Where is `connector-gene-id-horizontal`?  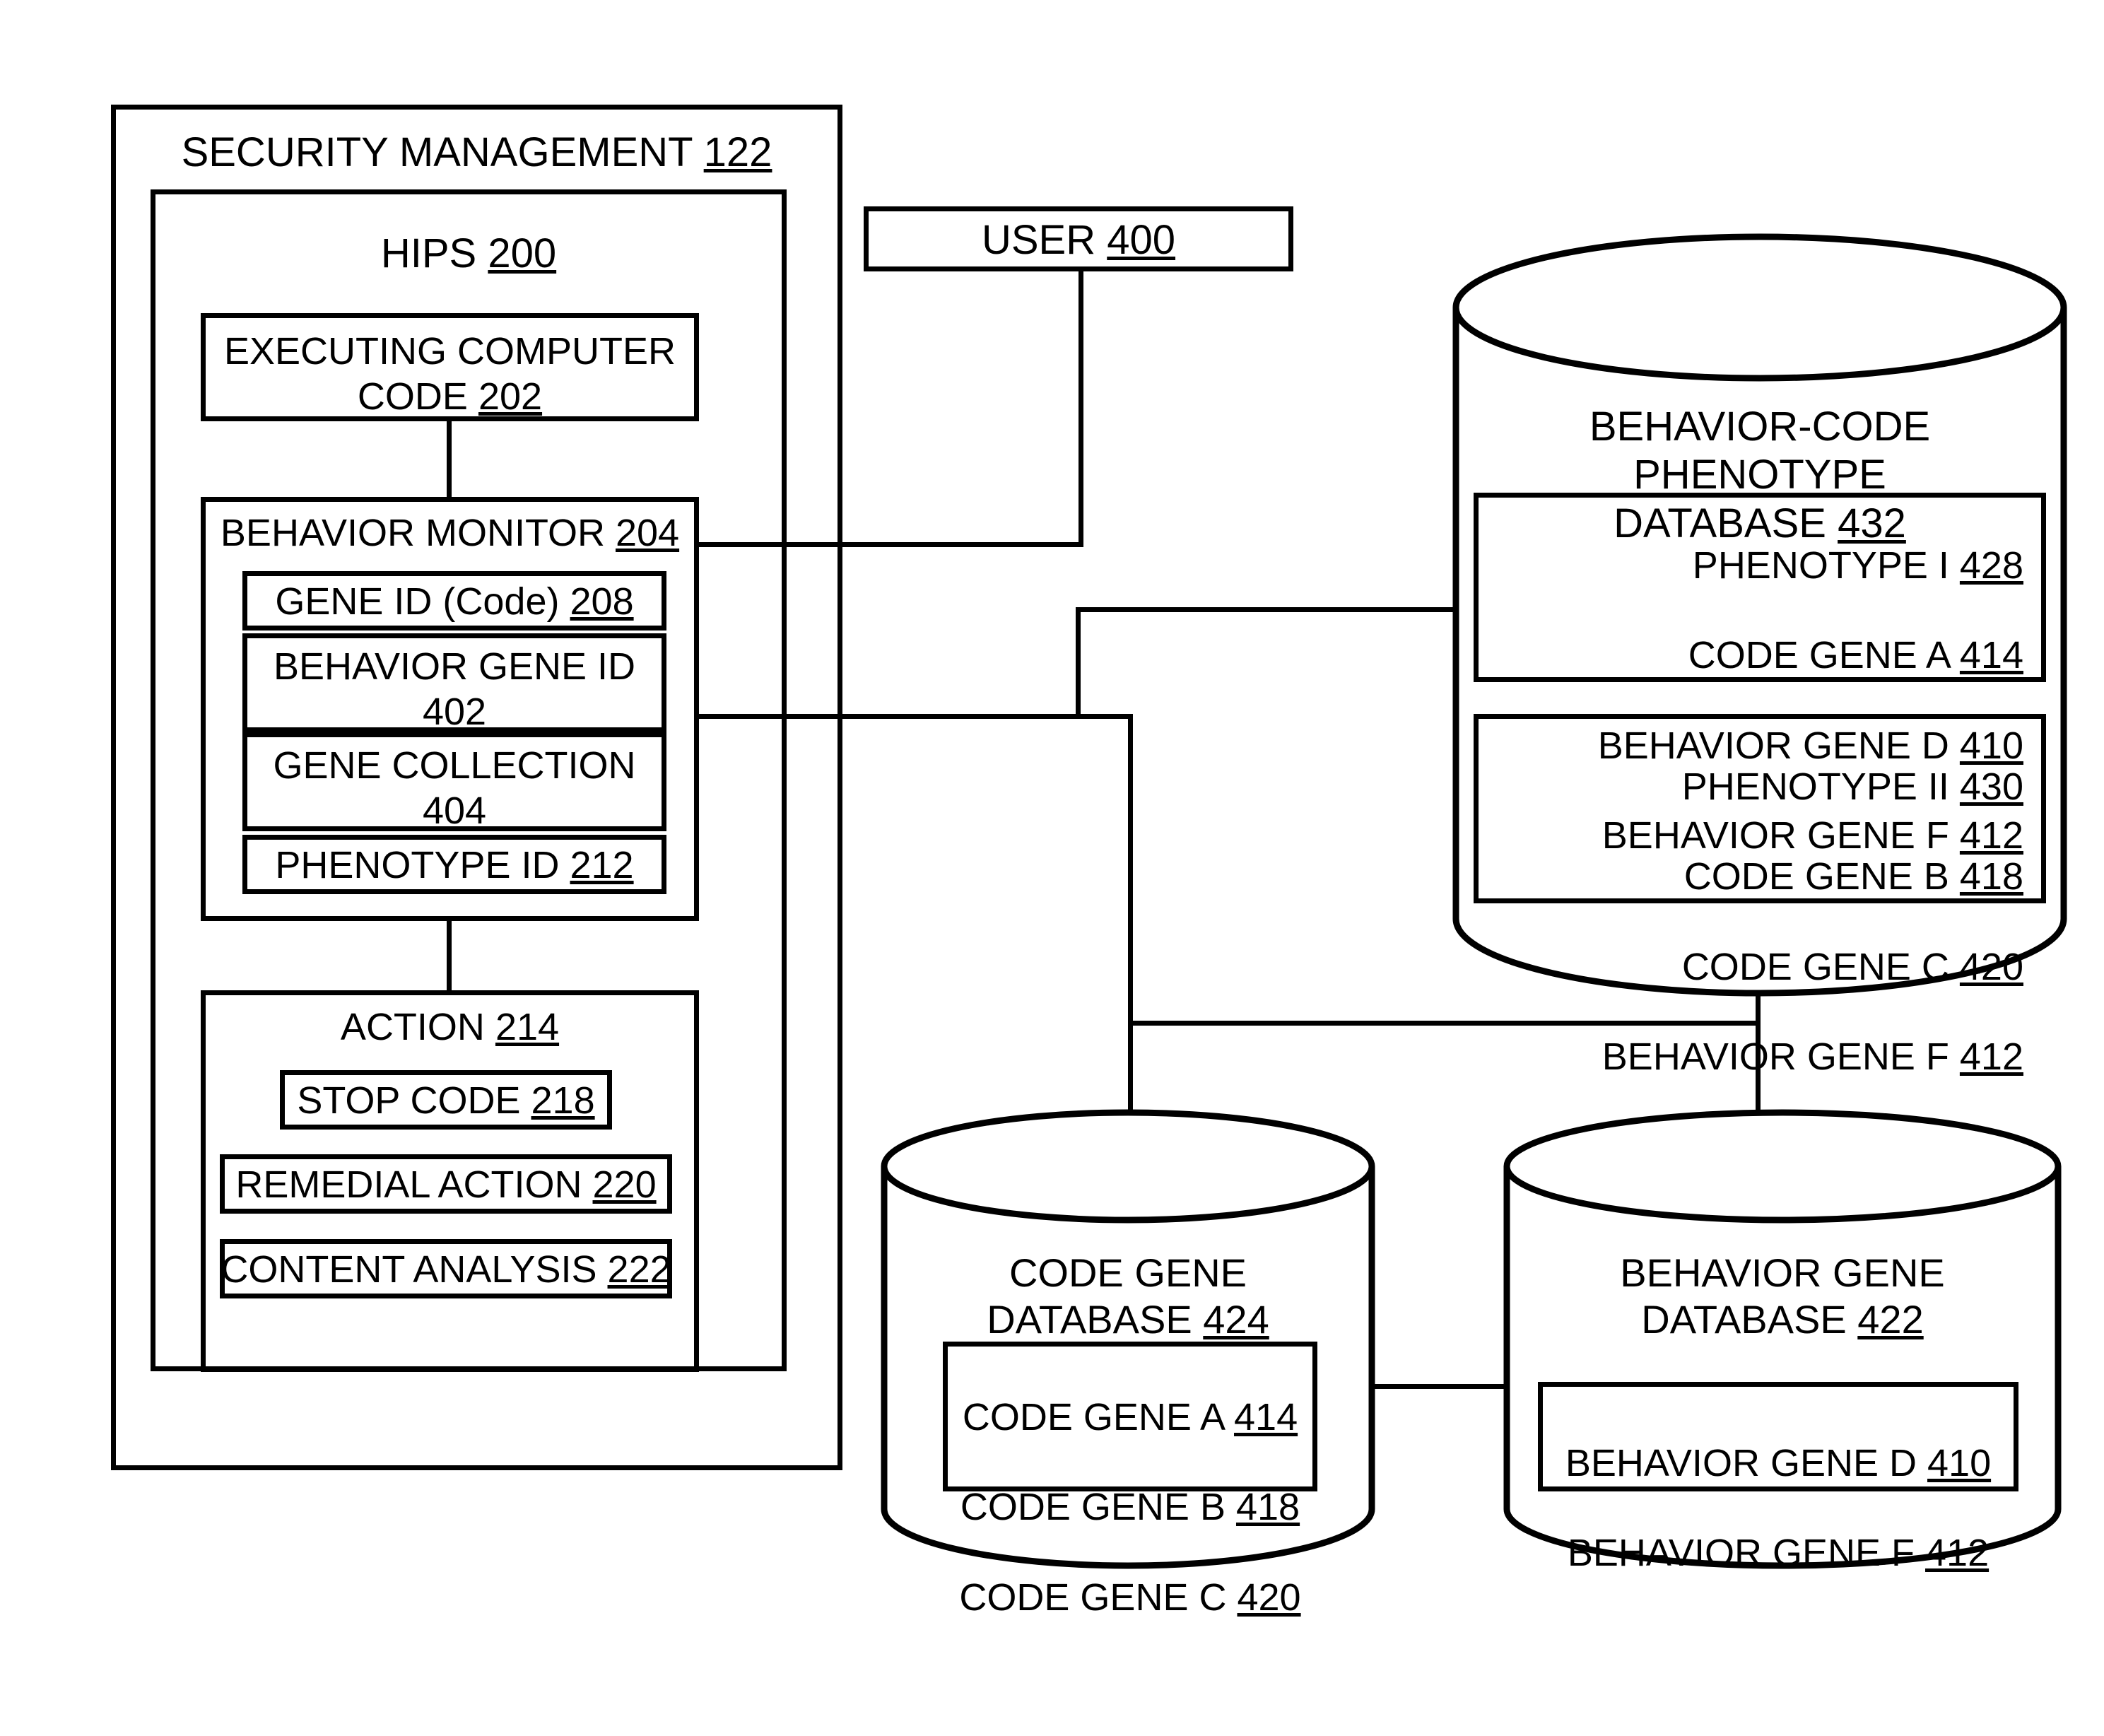
connector-gene-id-horizontal is located at coordinates (916, 716).